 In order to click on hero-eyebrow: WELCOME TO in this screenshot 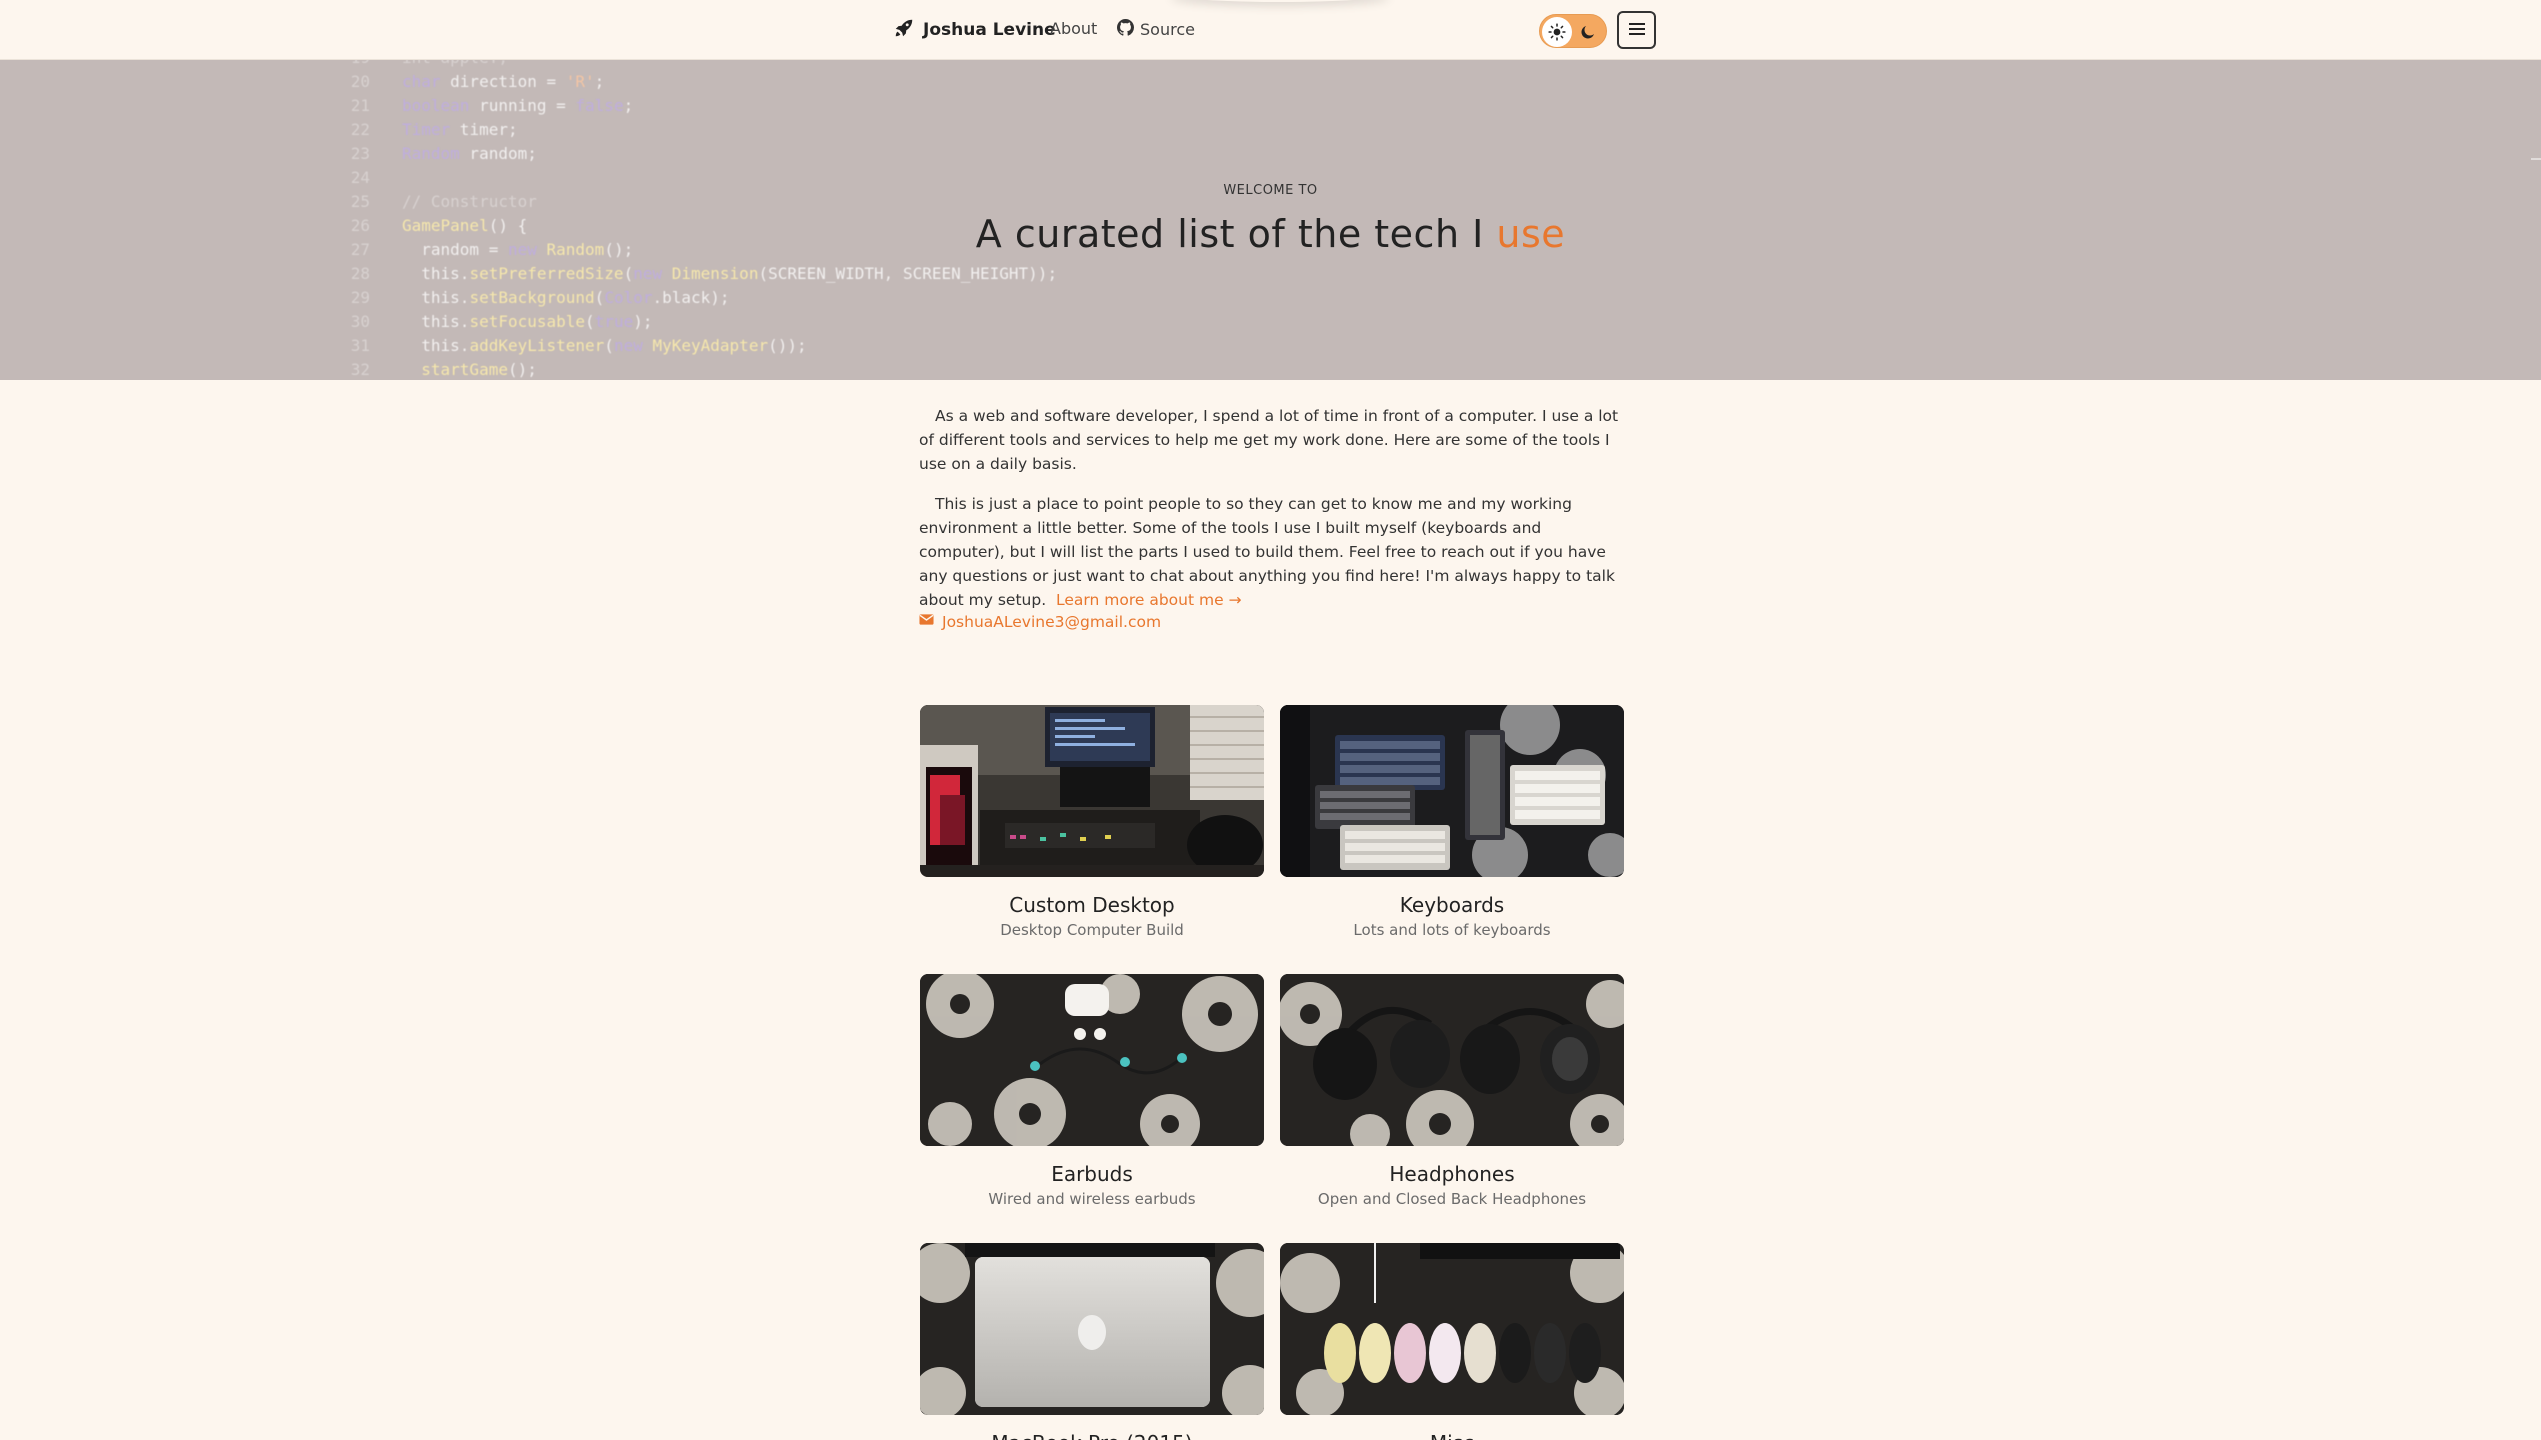, I will do `click(1270, 190)`.